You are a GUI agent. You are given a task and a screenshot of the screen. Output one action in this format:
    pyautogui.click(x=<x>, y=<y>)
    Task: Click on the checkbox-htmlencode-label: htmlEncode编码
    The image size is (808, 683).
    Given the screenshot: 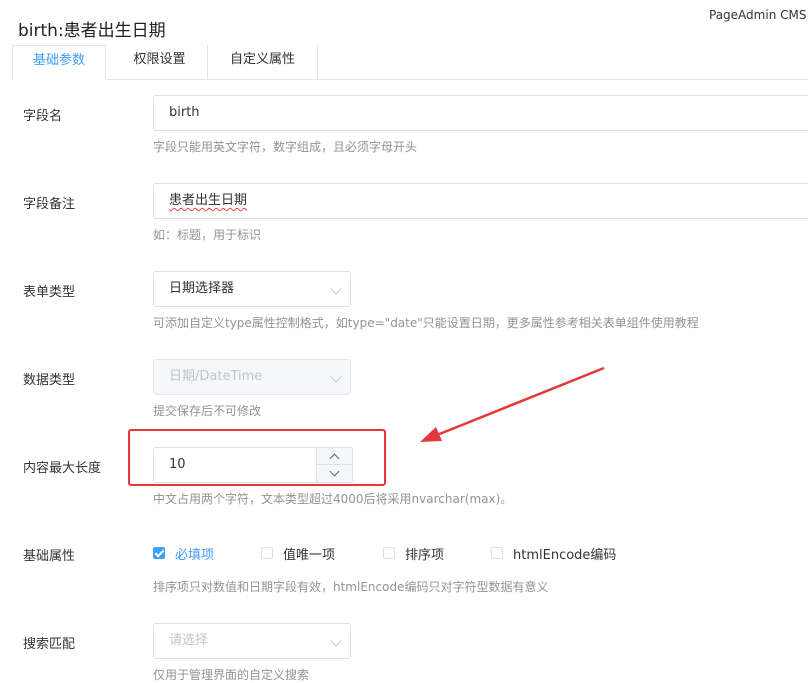 What is the action you would take?
    pyautogui.click(x=565, y=555)
    